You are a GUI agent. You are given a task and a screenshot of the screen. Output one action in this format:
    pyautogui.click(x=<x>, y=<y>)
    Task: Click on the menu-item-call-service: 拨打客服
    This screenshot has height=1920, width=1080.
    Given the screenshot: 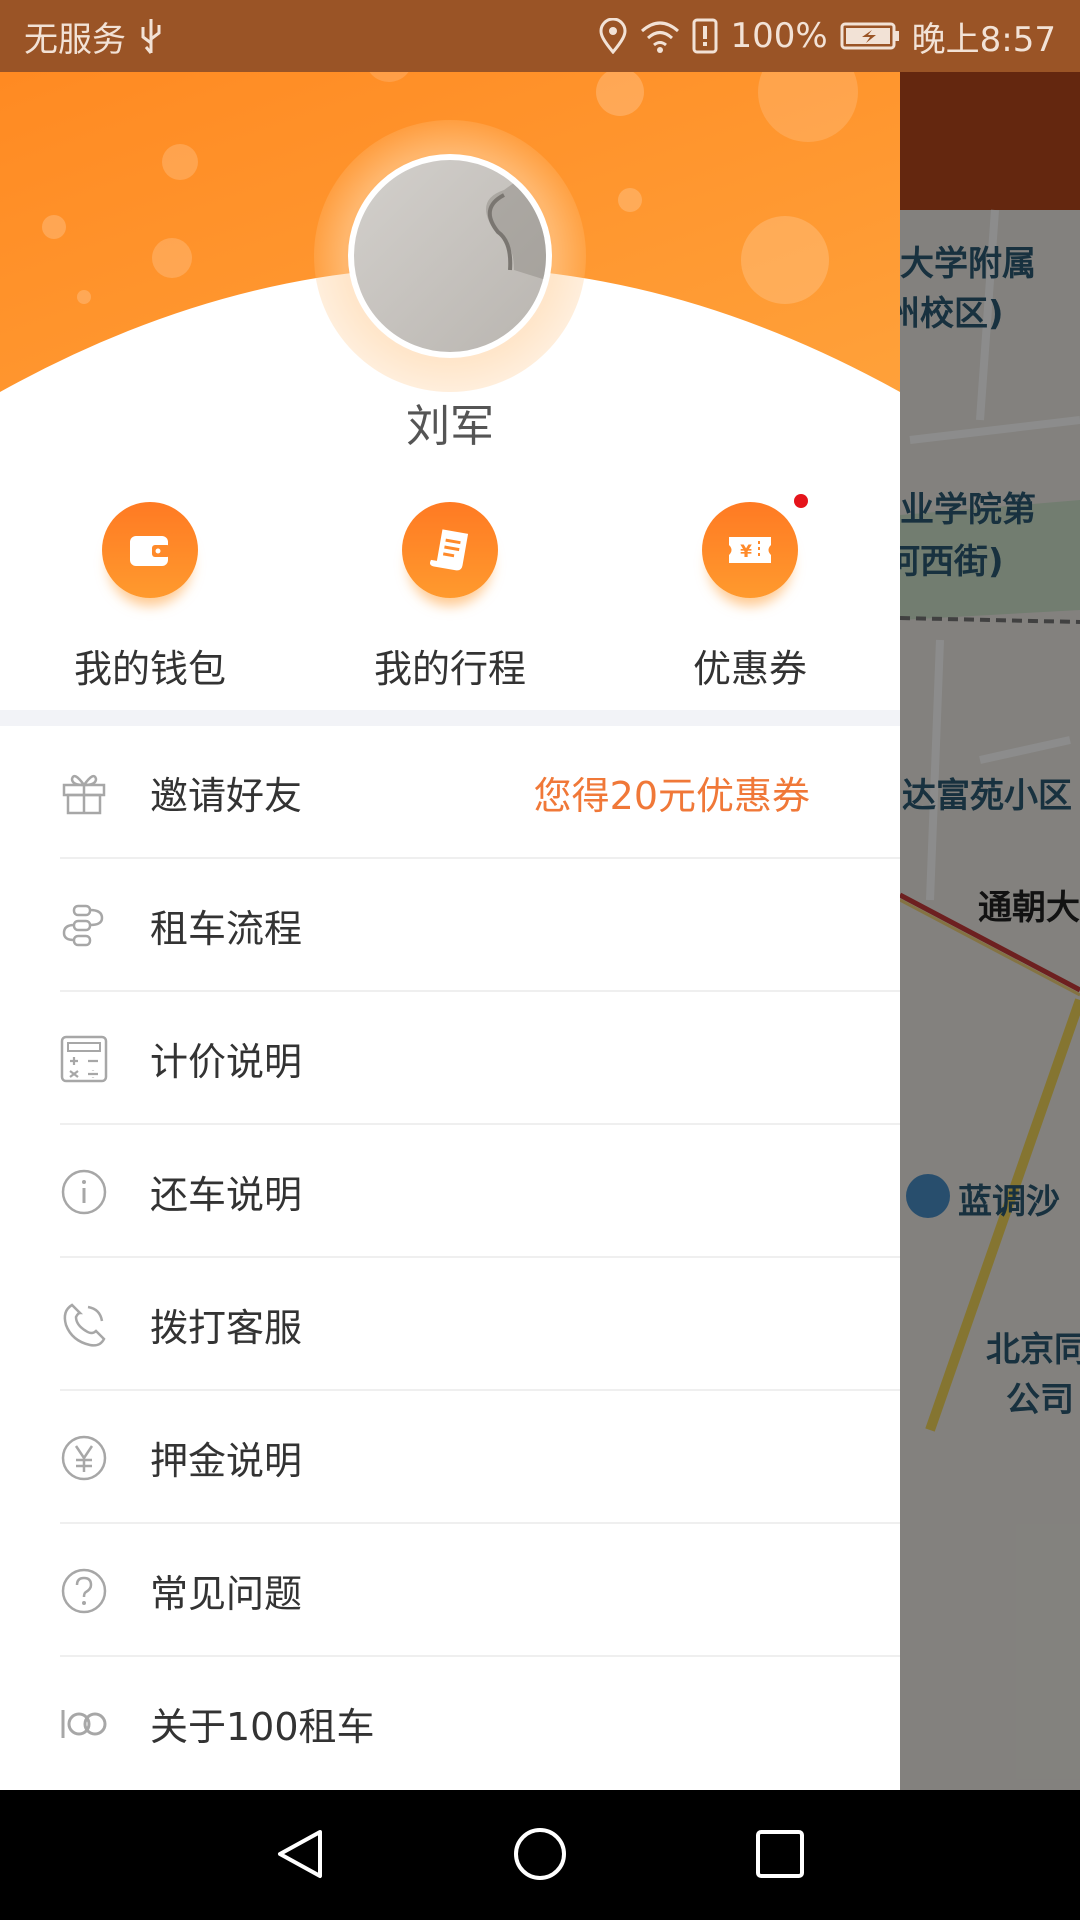 What is the action you would take?
    pyautogui.click(x=450, y=1324)
    